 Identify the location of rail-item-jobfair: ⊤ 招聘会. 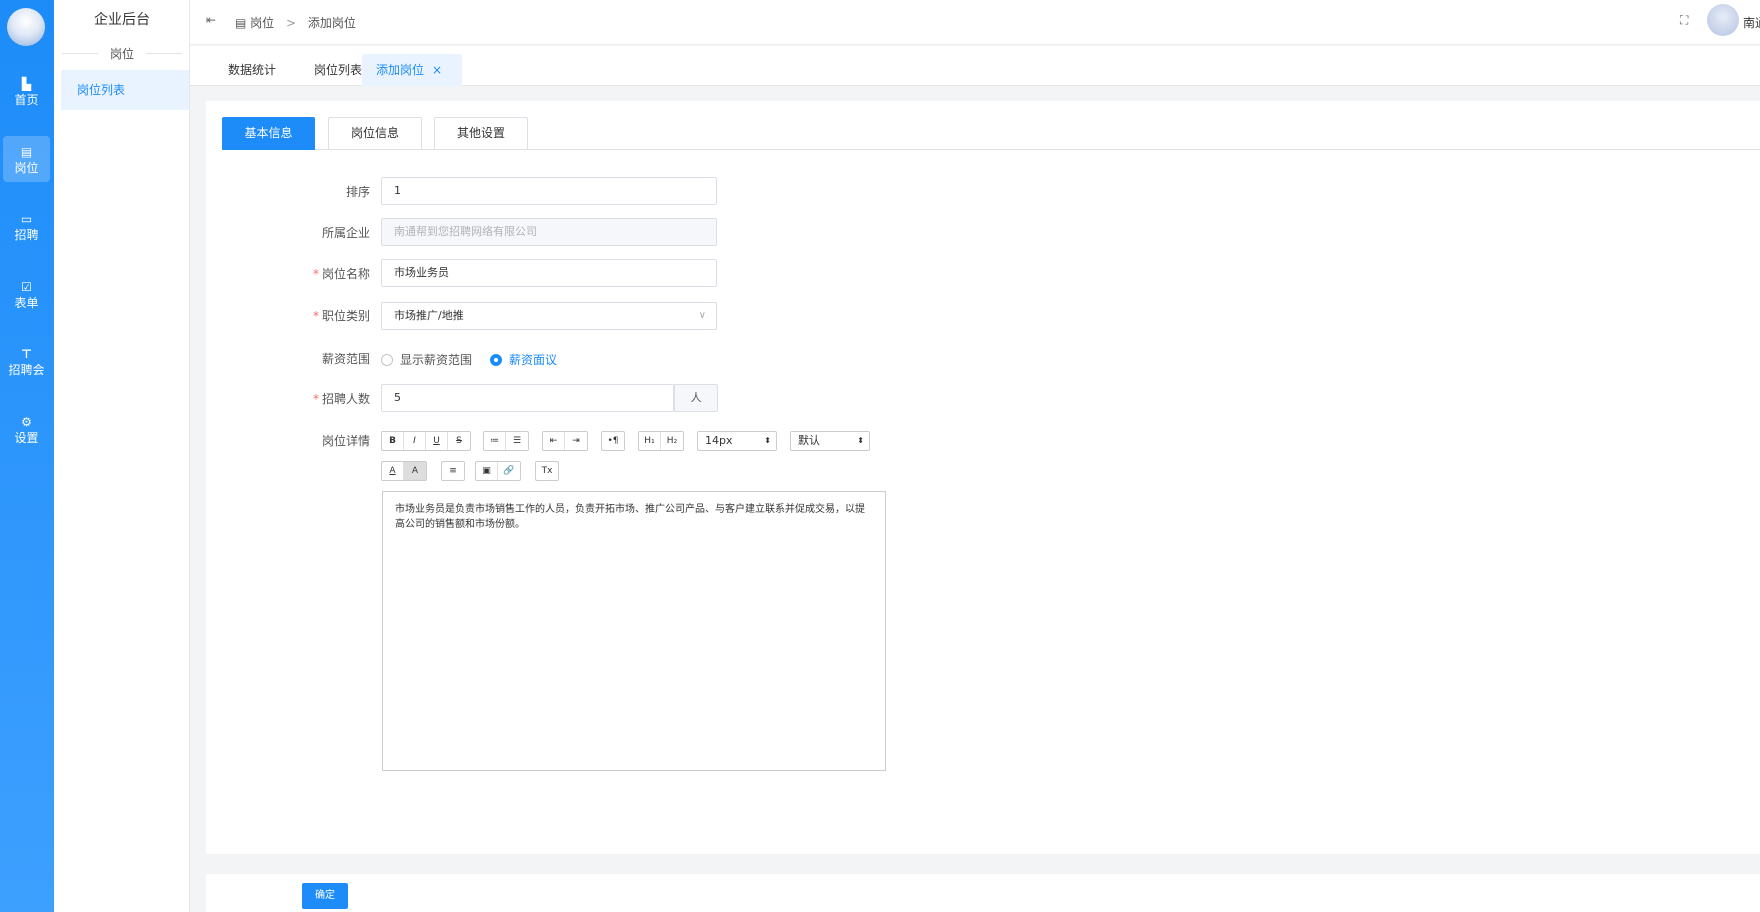
(26, 361).